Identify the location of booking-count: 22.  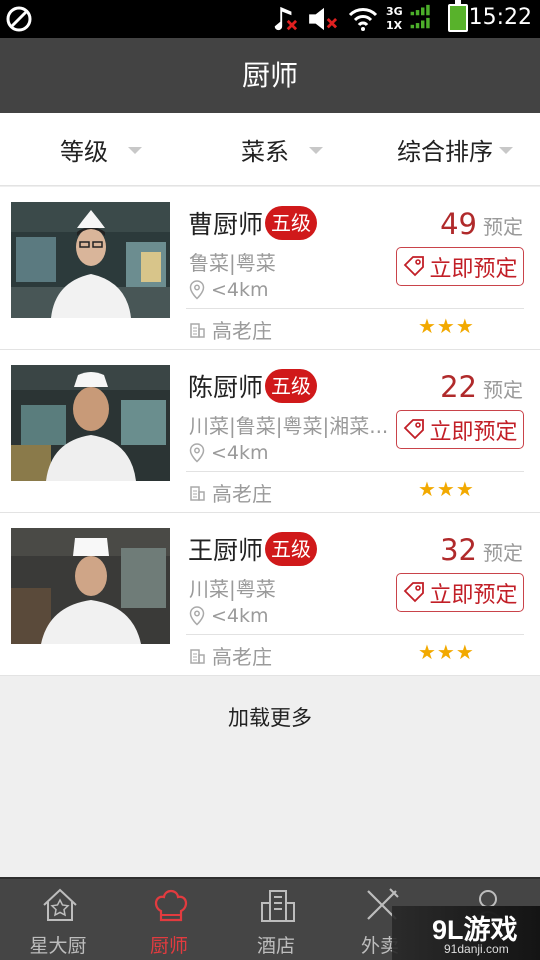
(458, 387).